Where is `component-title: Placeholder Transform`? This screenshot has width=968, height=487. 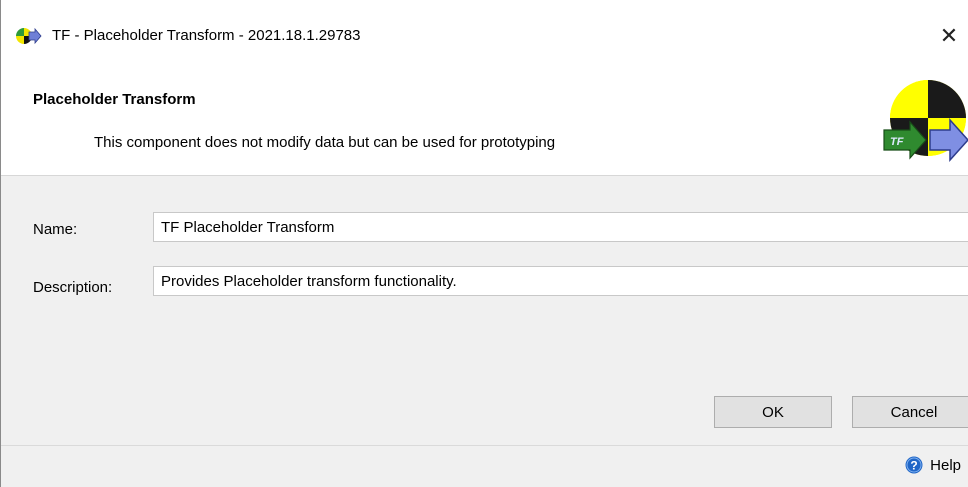 component-title: Placeholder Transform is located at coordinates (114, 99).